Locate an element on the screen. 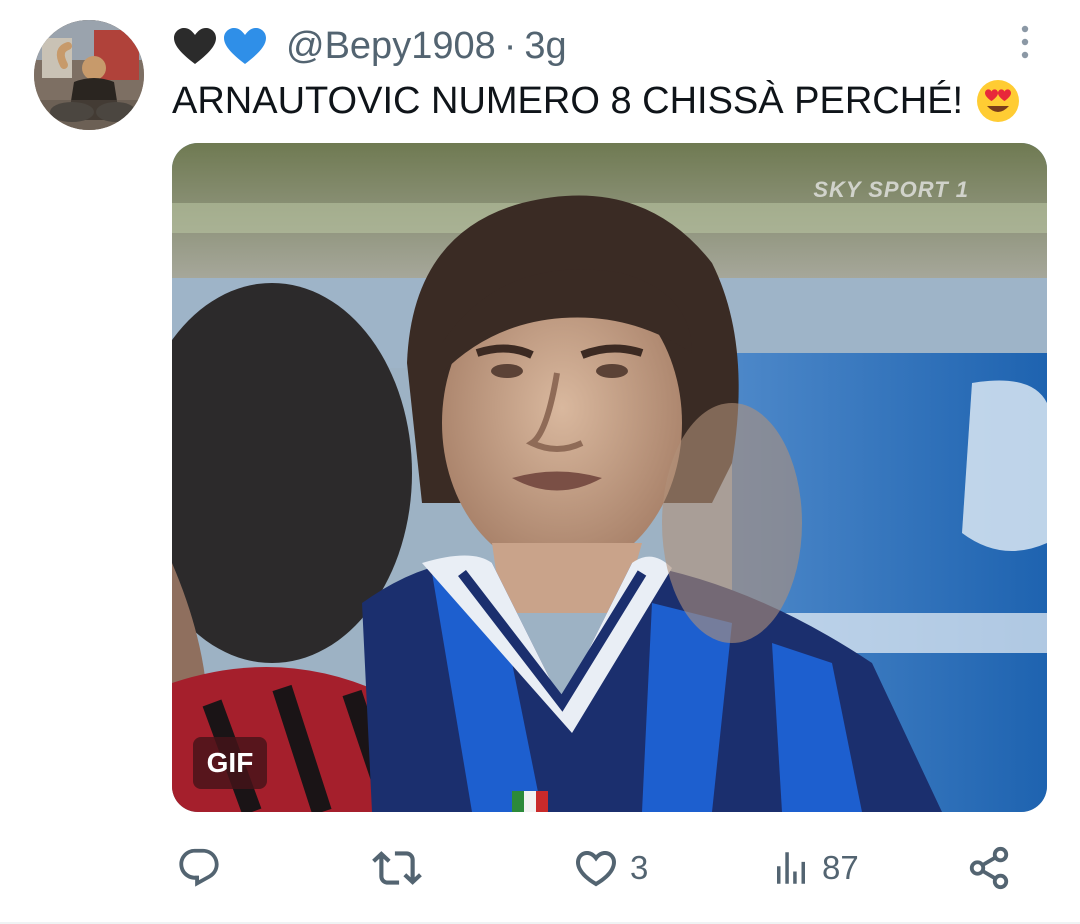 The height and width of the screenshot is (924, 1080). reply-button is located at coordinates (199, 868).